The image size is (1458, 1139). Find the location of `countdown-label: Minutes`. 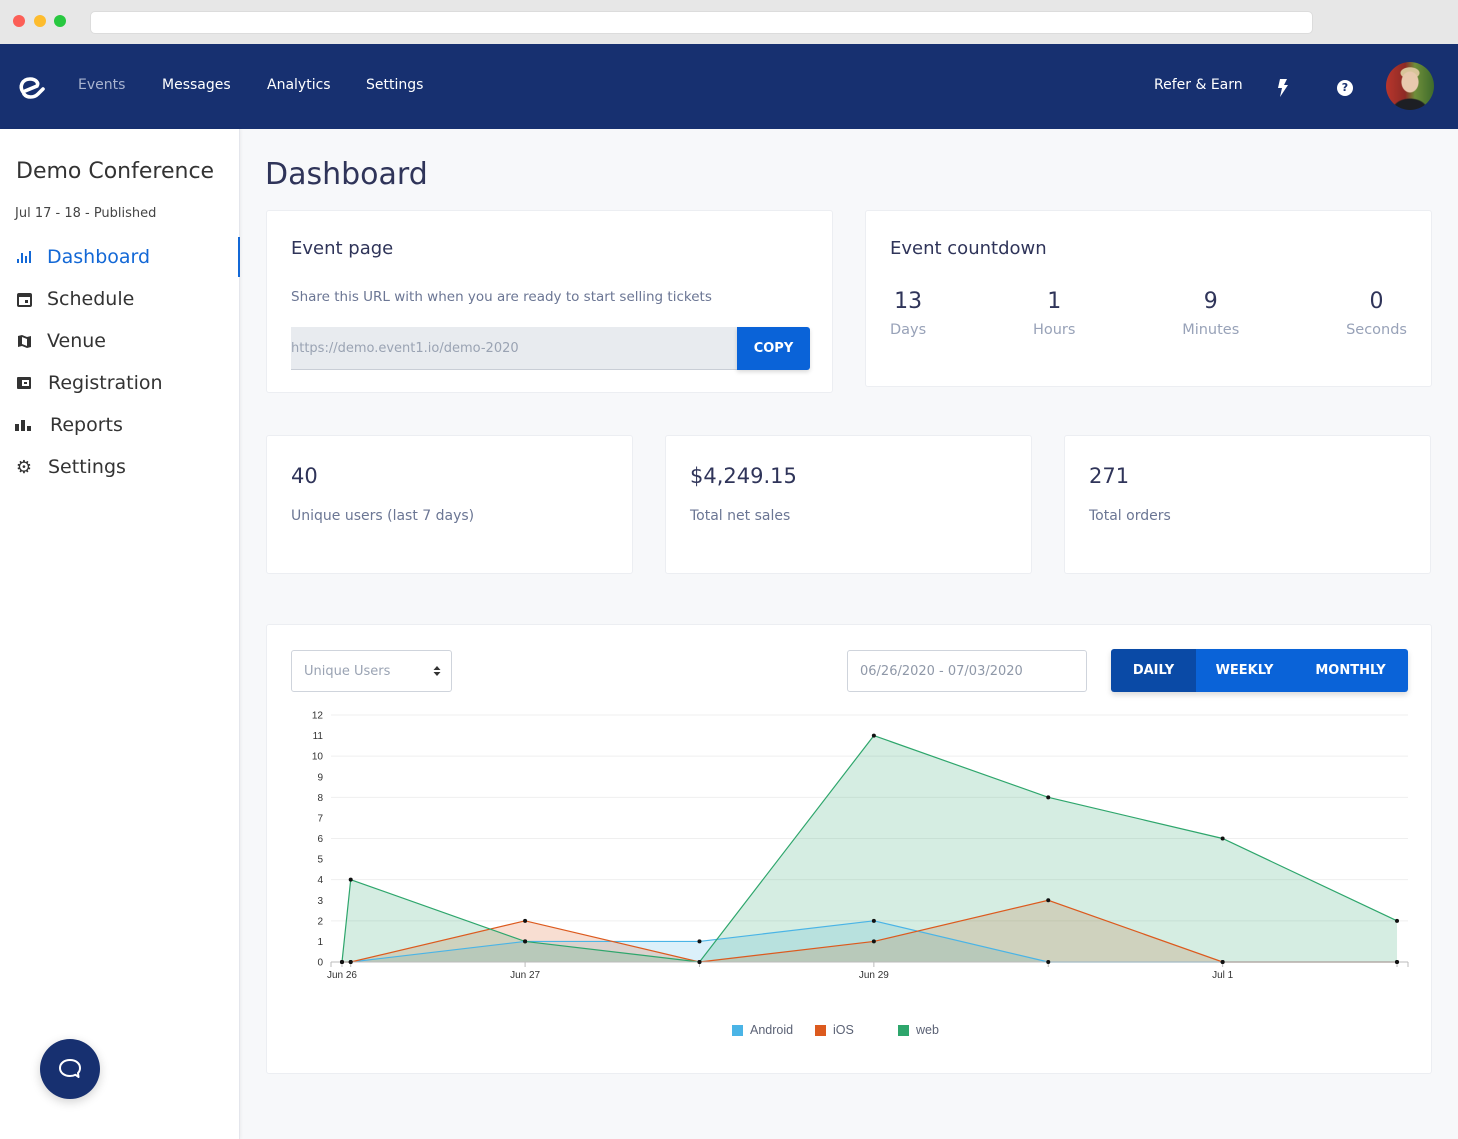

countdown-label: Minutes is located at coordinates (1211, 330).